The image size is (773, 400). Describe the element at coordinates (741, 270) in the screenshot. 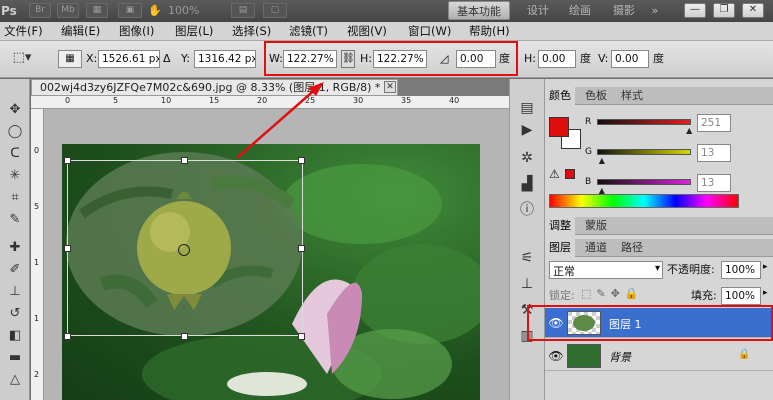

I see `opacity-field: 100%` at that location.